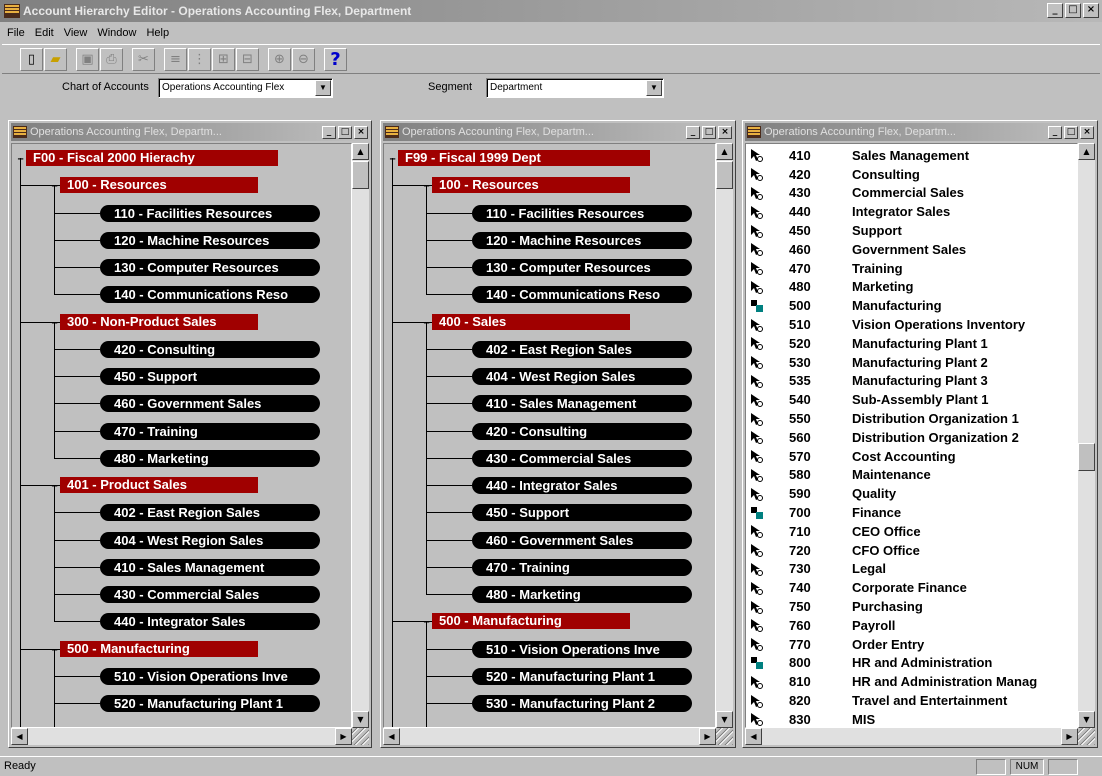 The height and width of the screenshot is (776, 1102). What do you see at coordinates (223, 59) in the screenshot?
I see `tree3-icon: ⊞` at bounding box center [223, 59].